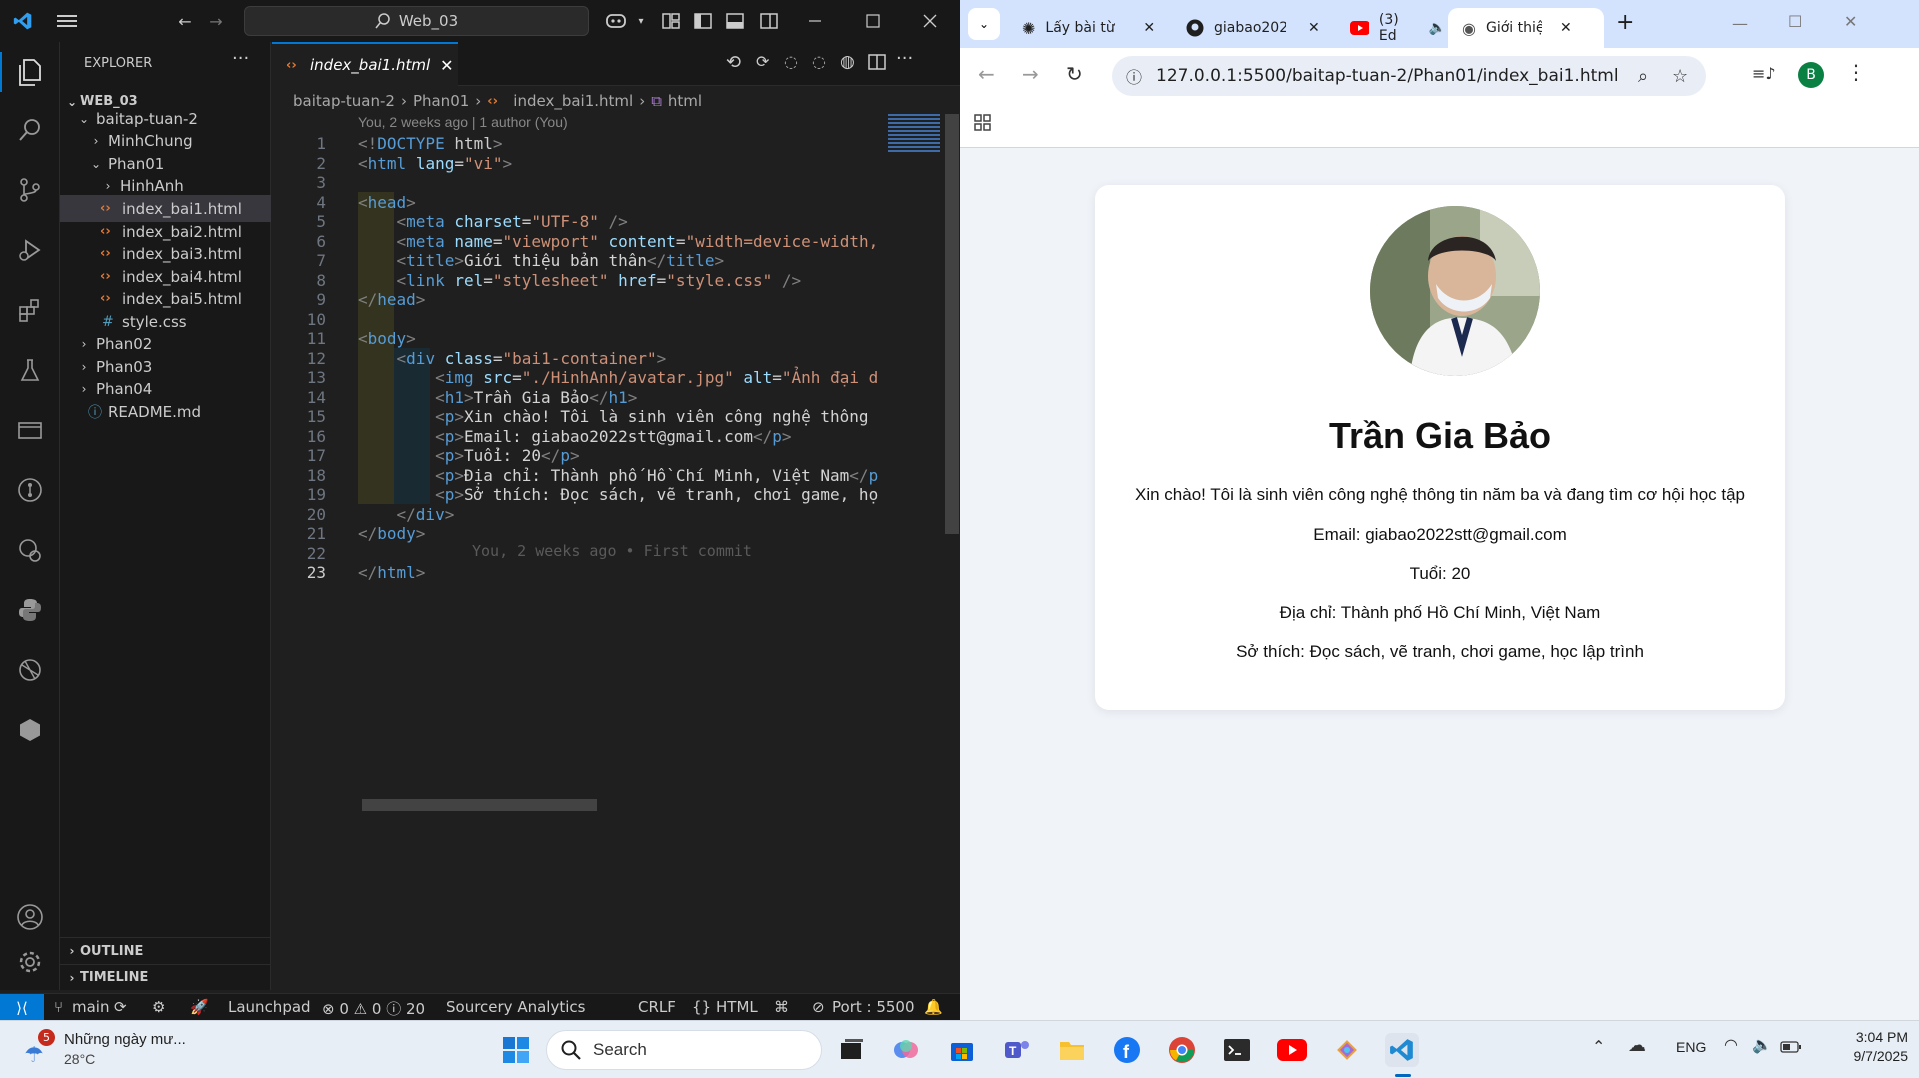  What do you see at coordinates (1791, 1047) in the screenshot?
I see `battery-icon` at bounding box center [1791, 1047].